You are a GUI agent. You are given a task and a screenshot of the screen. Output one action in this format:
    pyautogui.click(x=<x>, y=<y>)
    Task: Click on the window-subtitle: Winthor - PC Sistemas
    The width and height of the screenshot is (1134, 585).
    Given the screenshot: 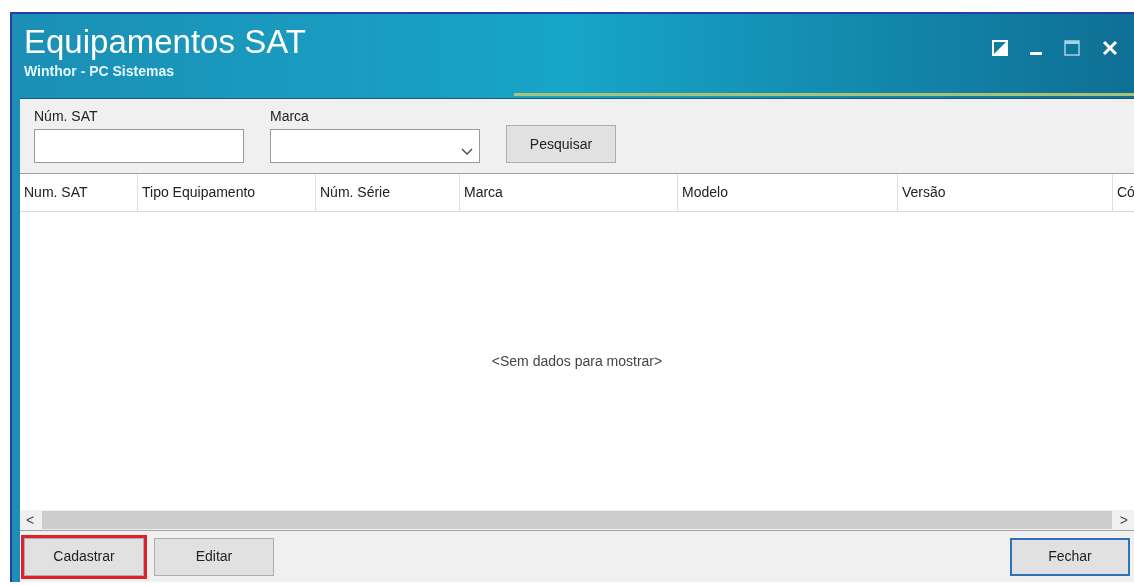 What is the action you would take?
    pyautogui.click(x=99, y=71)
    